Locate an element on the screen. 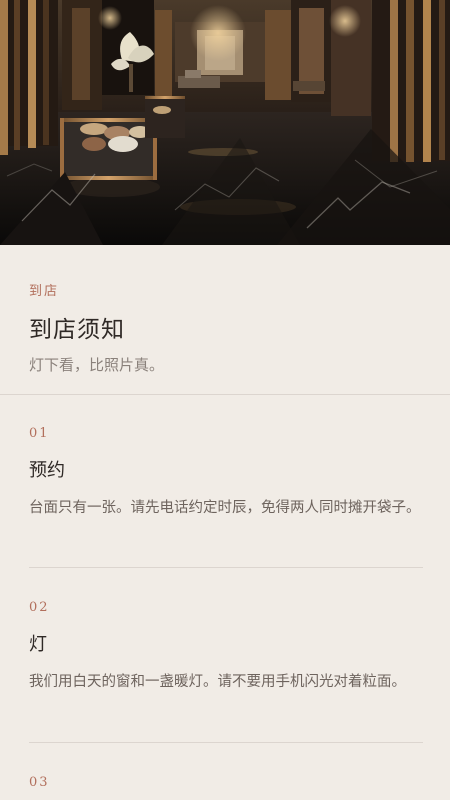  notice-text: 台面只有一张。请先电话约定时辰，免得两人同时摊开袋子。 is located at coordinates (225, 508).